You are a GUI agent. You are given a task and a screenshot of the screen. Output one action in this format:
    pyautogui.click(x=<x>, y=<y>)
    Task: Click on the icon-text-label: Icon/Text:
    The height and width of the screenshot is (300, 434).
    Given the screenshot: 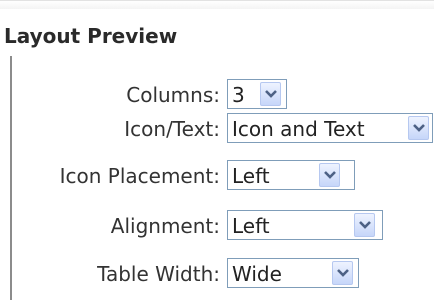 What is the action you would take?
    pyautogui.click(x=172, y=129)
    